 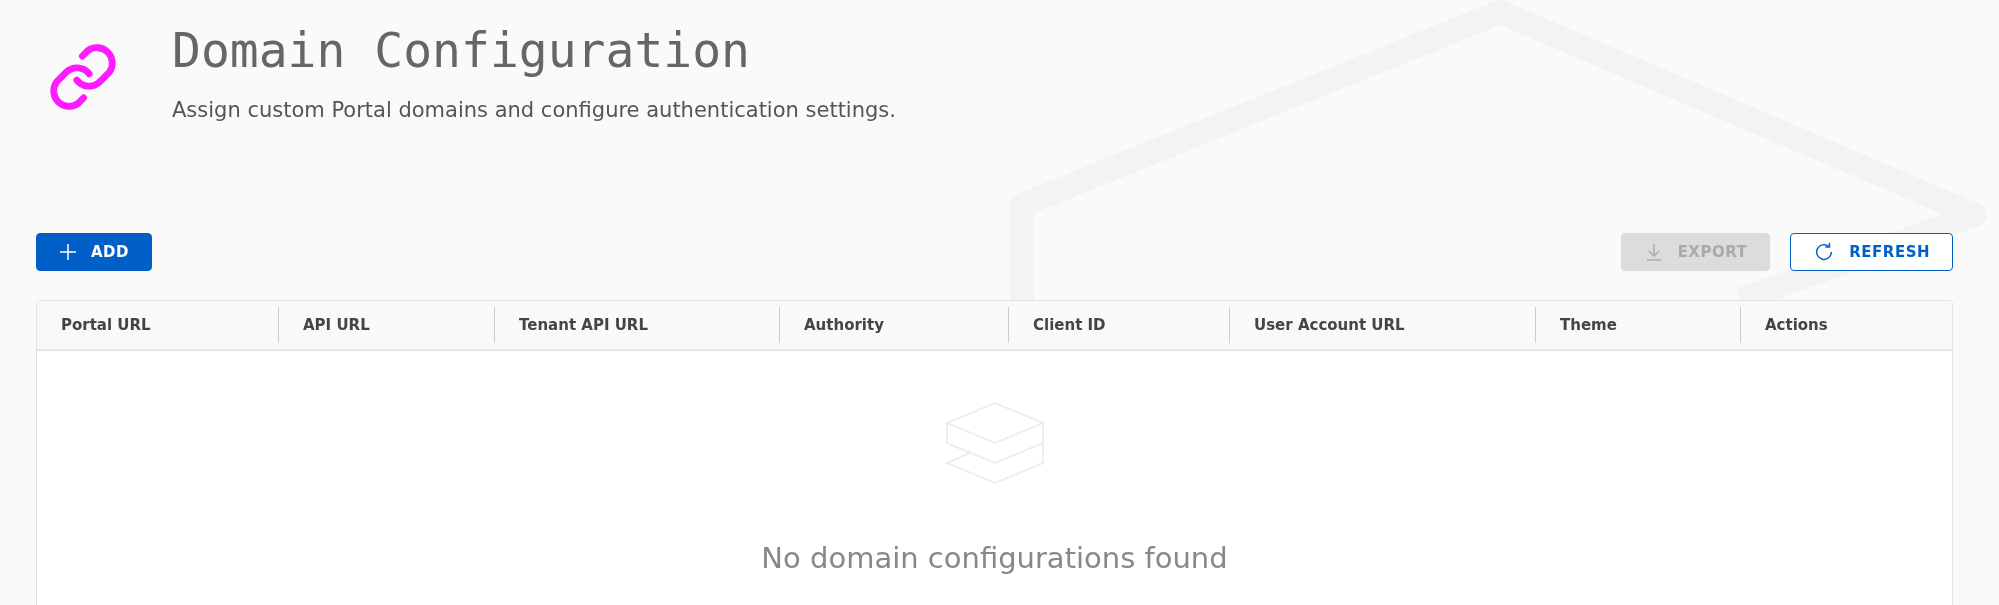 What do you see at coordinates (386, 325) in the screenshot?
I see `column-header: API URL` at bounding box center [386, 325].